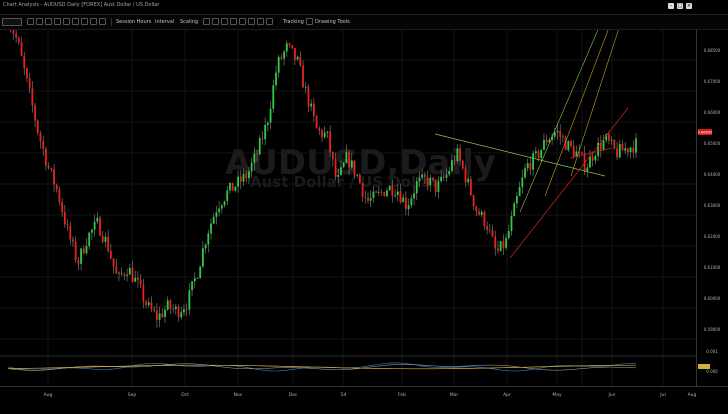  I want to click on channel-lower-line, so click(569, 183).